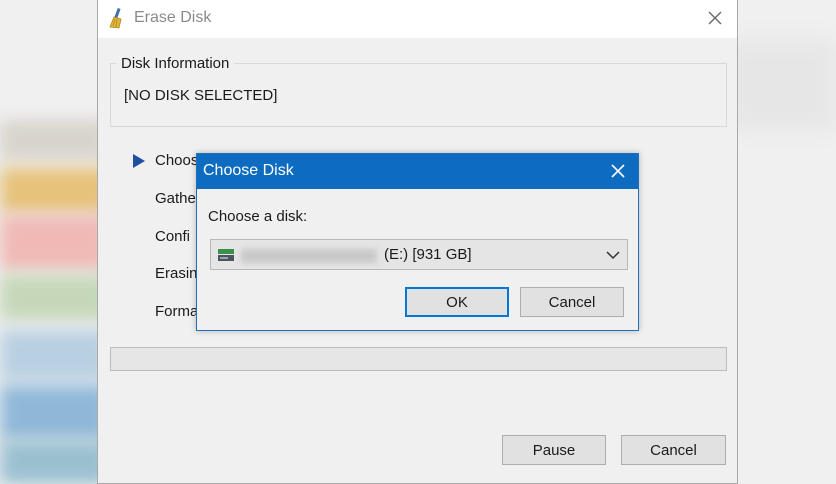 Image resolution: width=836 pixels, height=484 pixels. What do you see at coordinates (139, 161) in the screenshot?
I see `current-step-arrow-icon` at bounding box center [139, 161].